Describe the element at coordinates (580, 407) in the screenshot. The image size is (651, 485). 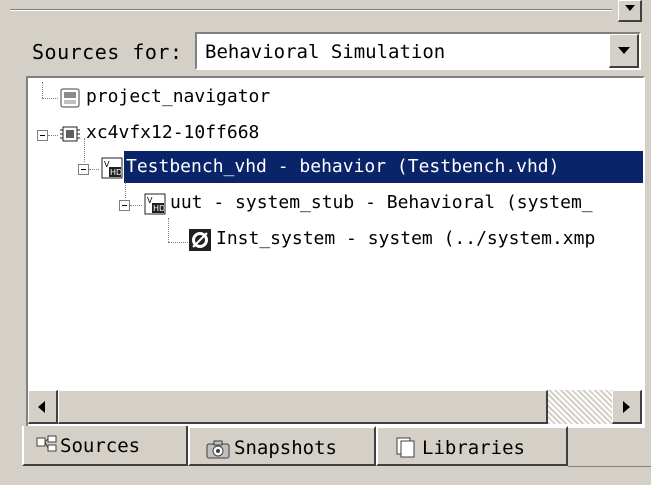
I see `scrollbar-track` at that location.